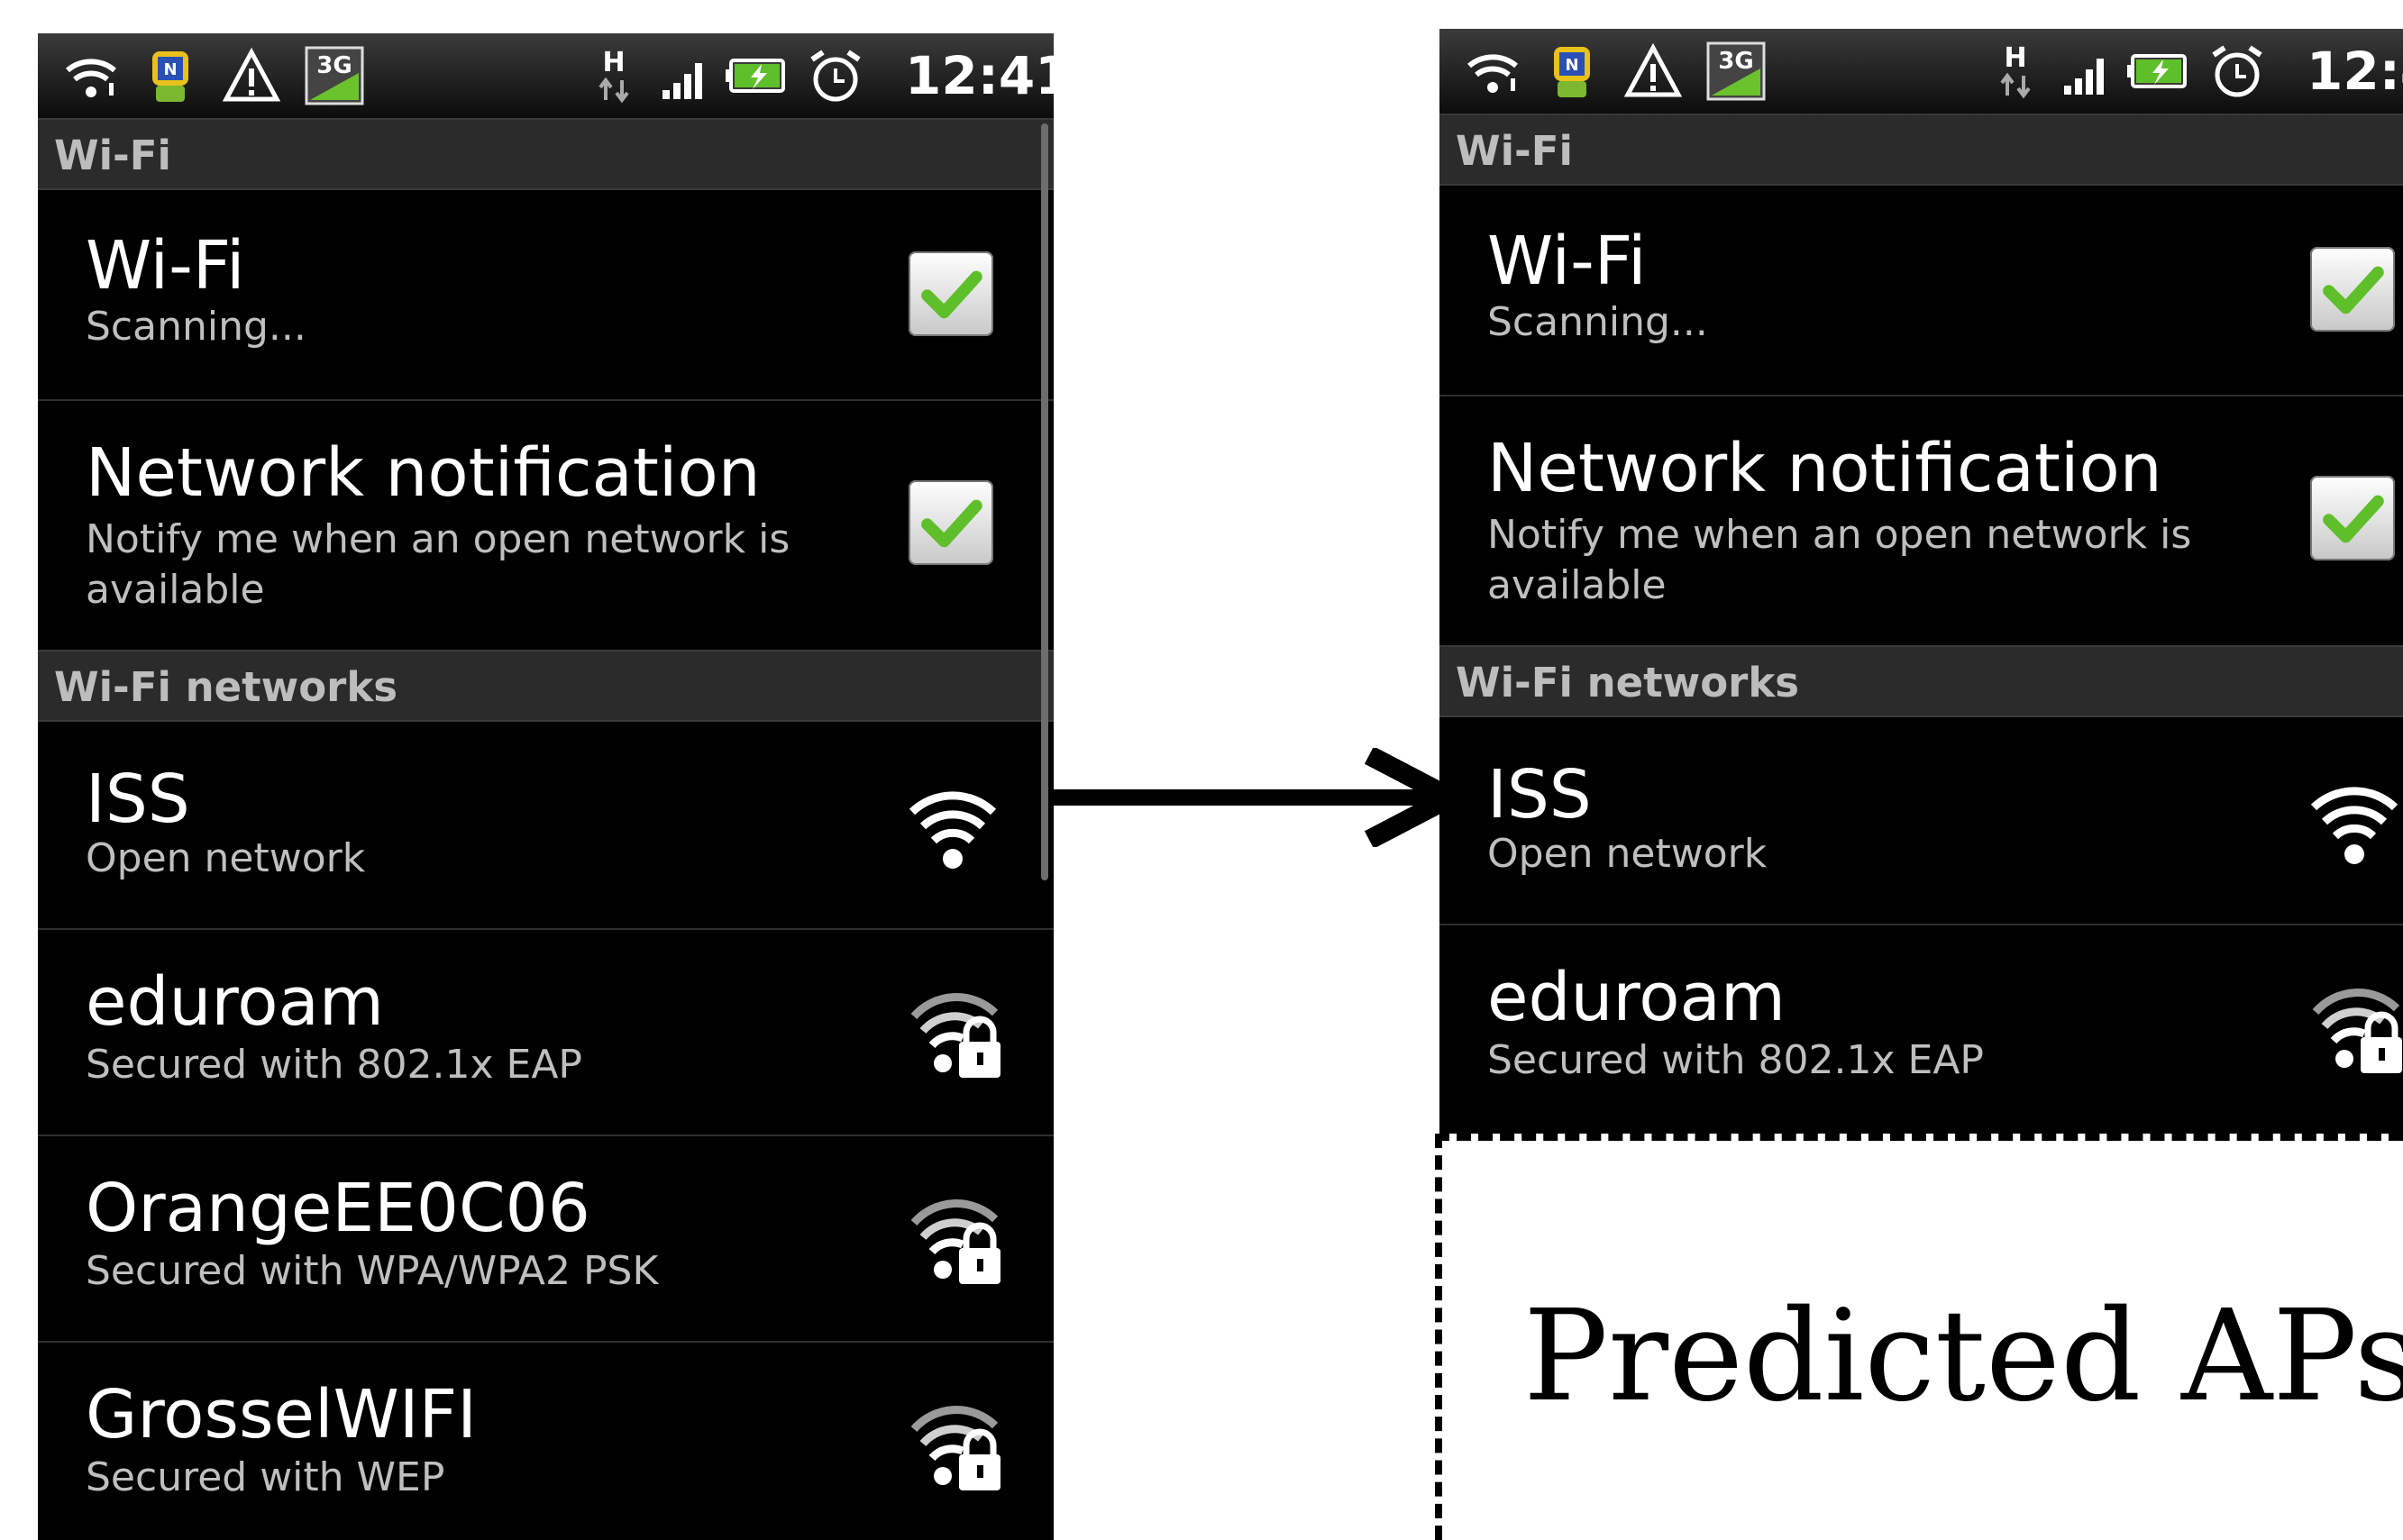 Image resolution: width=2403 pixels, height=1540 pixels. Describe the element at coordinates (979, 75) in the screenshot. I see `status-time: 12:41` at that location.